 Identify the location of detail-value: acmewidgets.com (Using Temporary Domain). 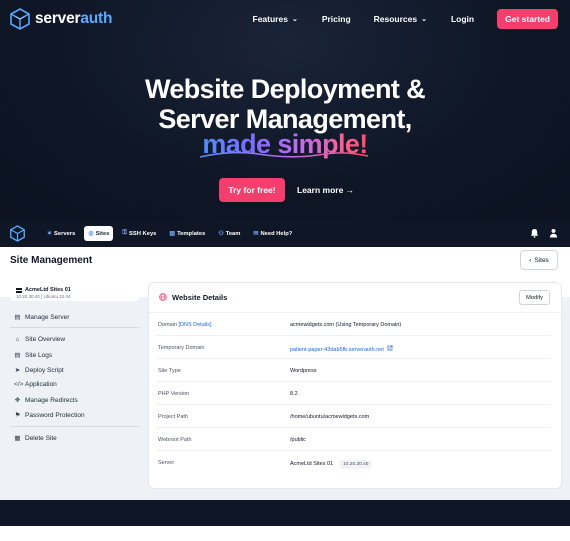
(346, 325).